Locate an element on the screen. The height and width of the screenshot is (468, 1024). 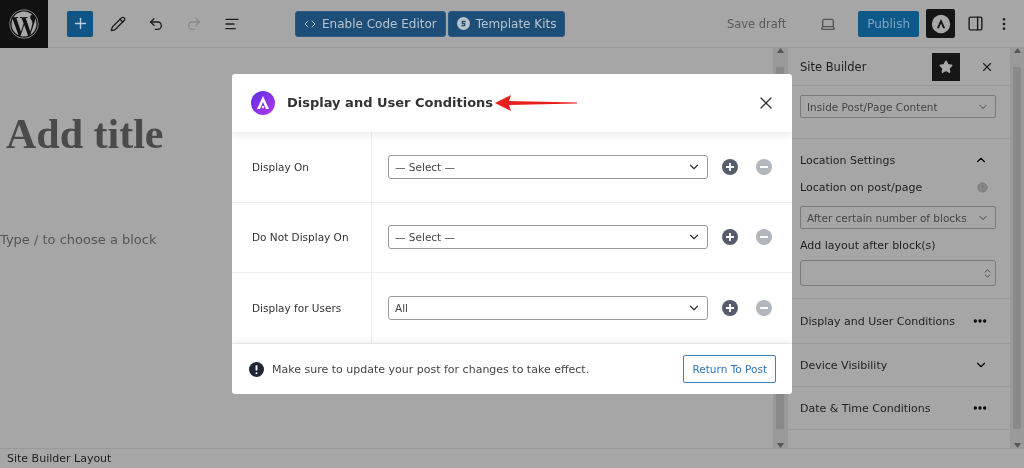
panel-header: Date & Time Conditions is located at coordinates (899, 408).